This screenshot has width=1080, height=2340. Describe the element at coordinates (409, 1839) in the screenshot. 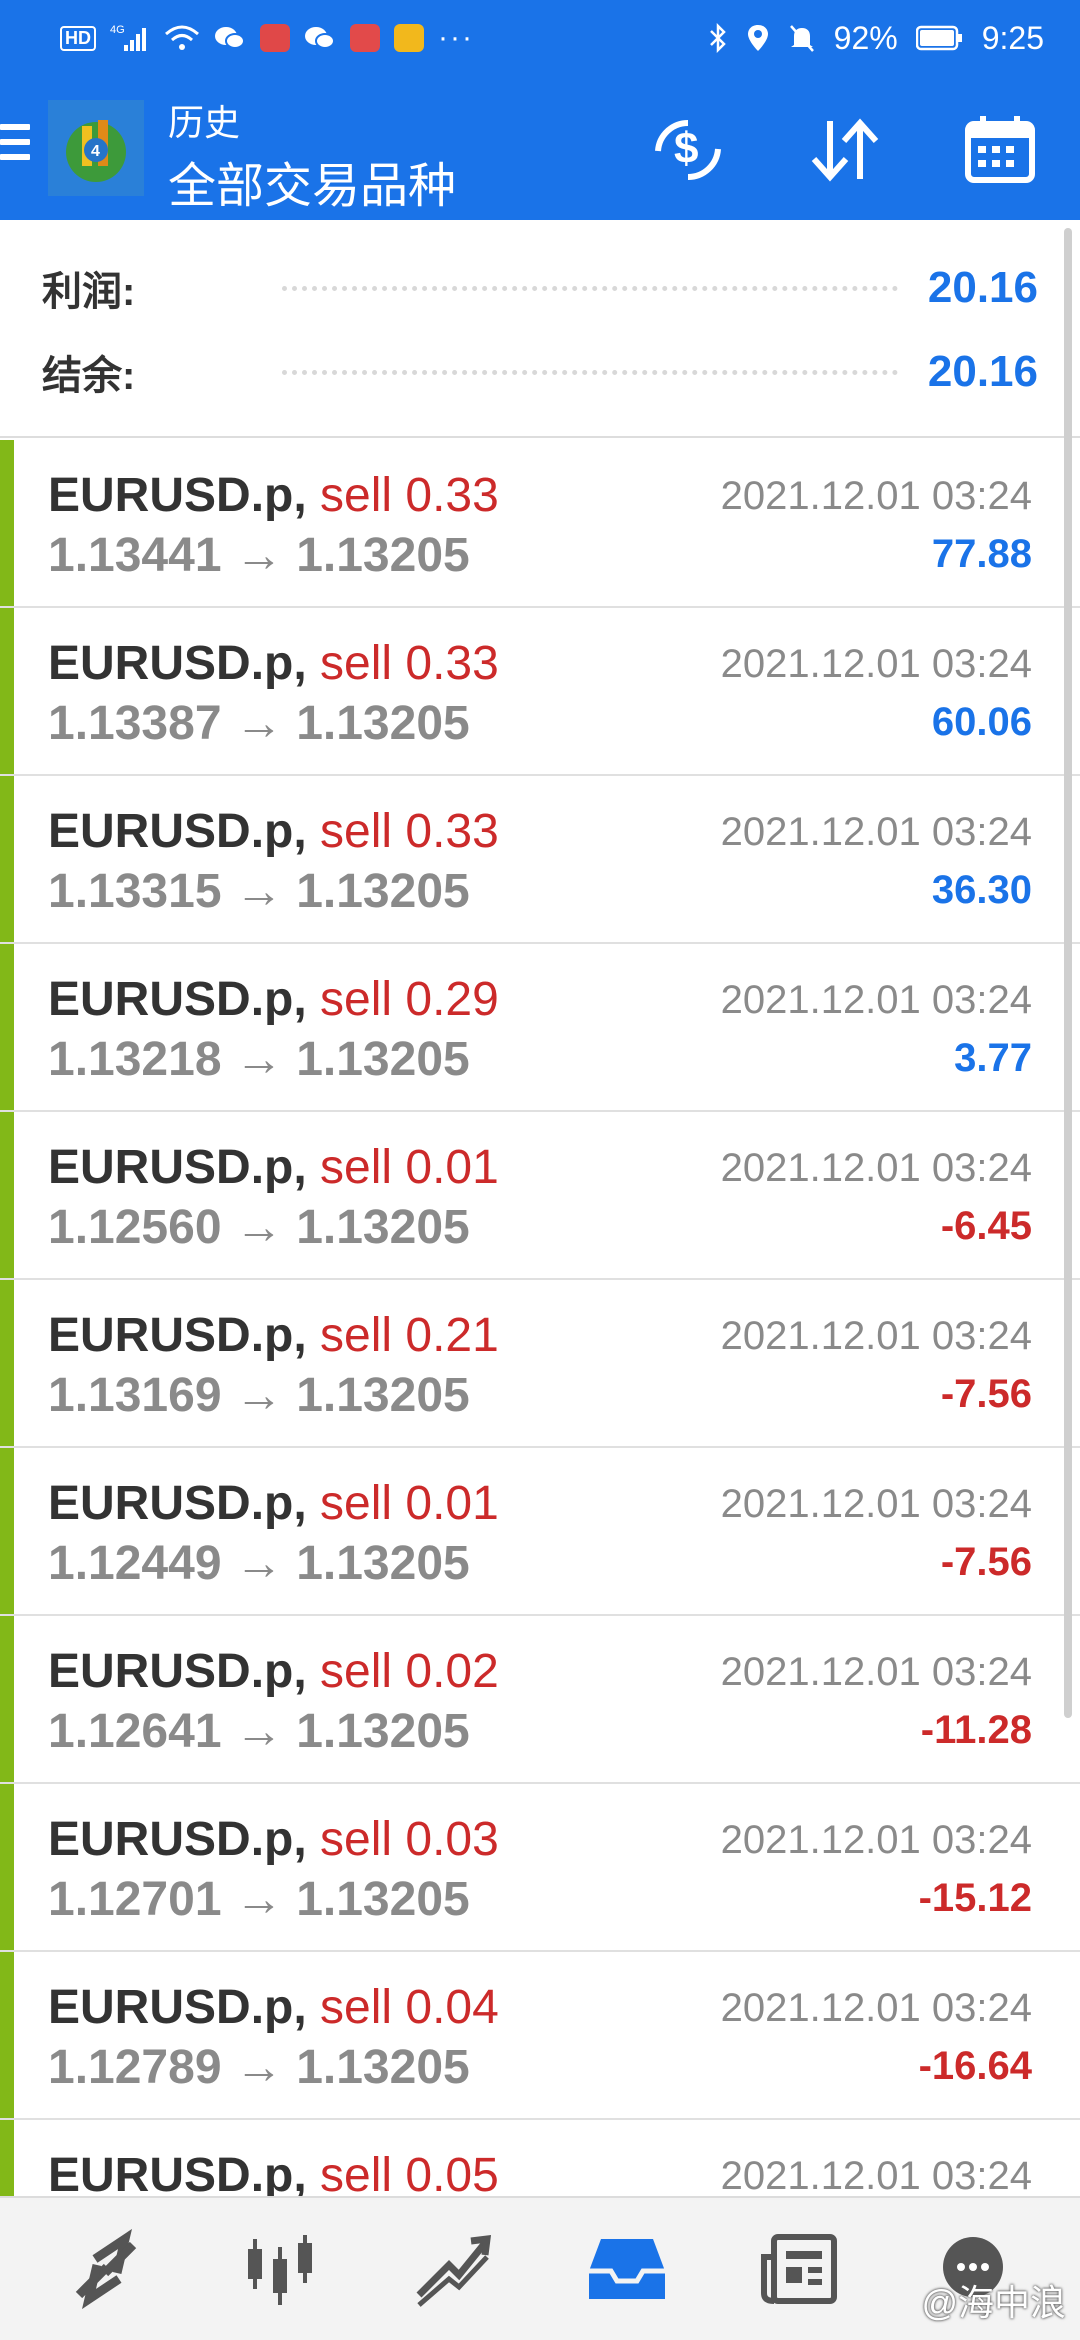

I see `trade-type-volume: sell 0.03` at that location.